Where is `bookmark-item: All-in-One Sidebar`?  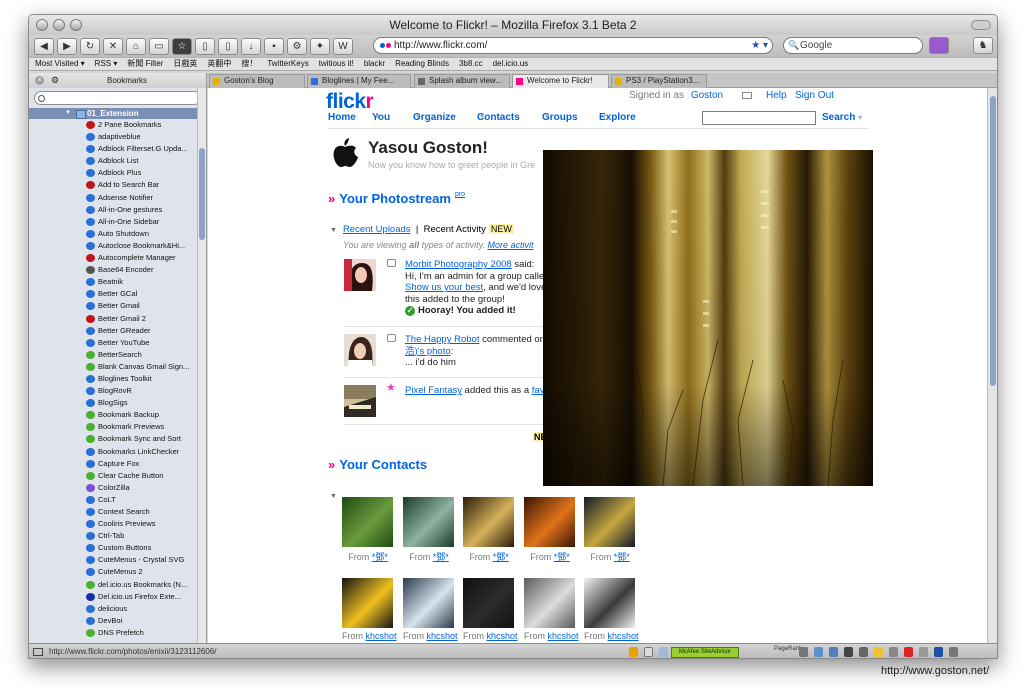
bookmark-item: All-in-One Sidebar is located at coordinates (117, 222).